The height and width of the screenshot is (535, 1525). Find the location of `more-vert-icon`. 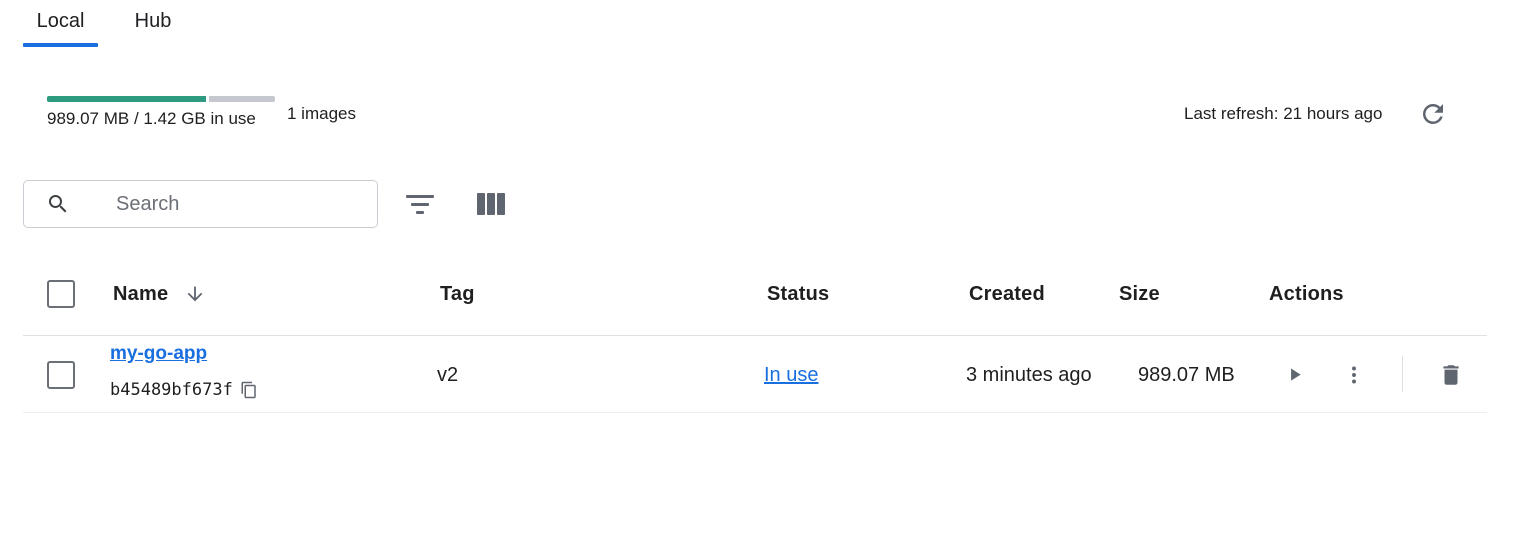

more-vert-icon is located at coordinates (1354, 375).